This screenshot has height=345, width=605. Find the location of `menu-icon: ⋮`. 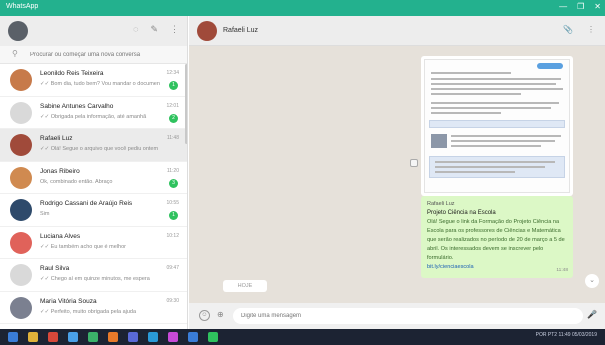

menu-icon: ⋮ is located at coordinates (174, 29).